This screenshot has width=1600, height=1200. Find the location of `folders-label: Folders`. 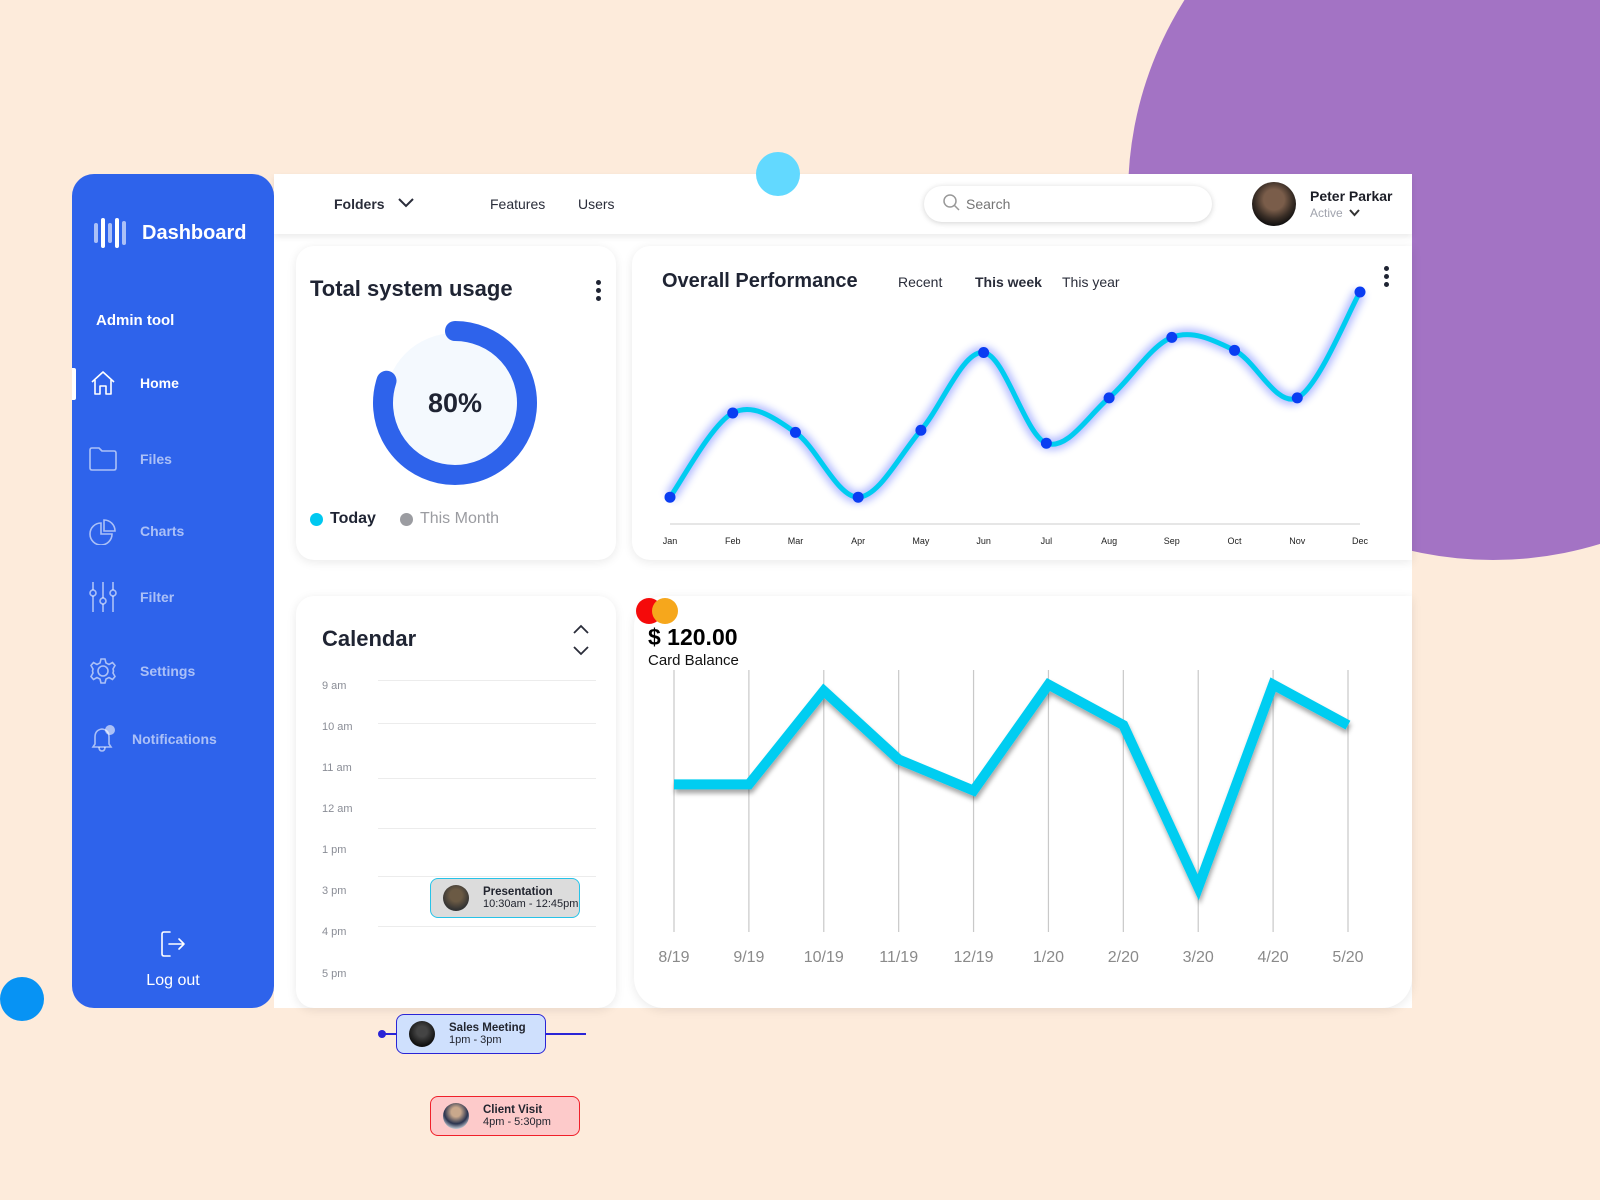

folders-label: Folders is located at coordinates (359, 204).